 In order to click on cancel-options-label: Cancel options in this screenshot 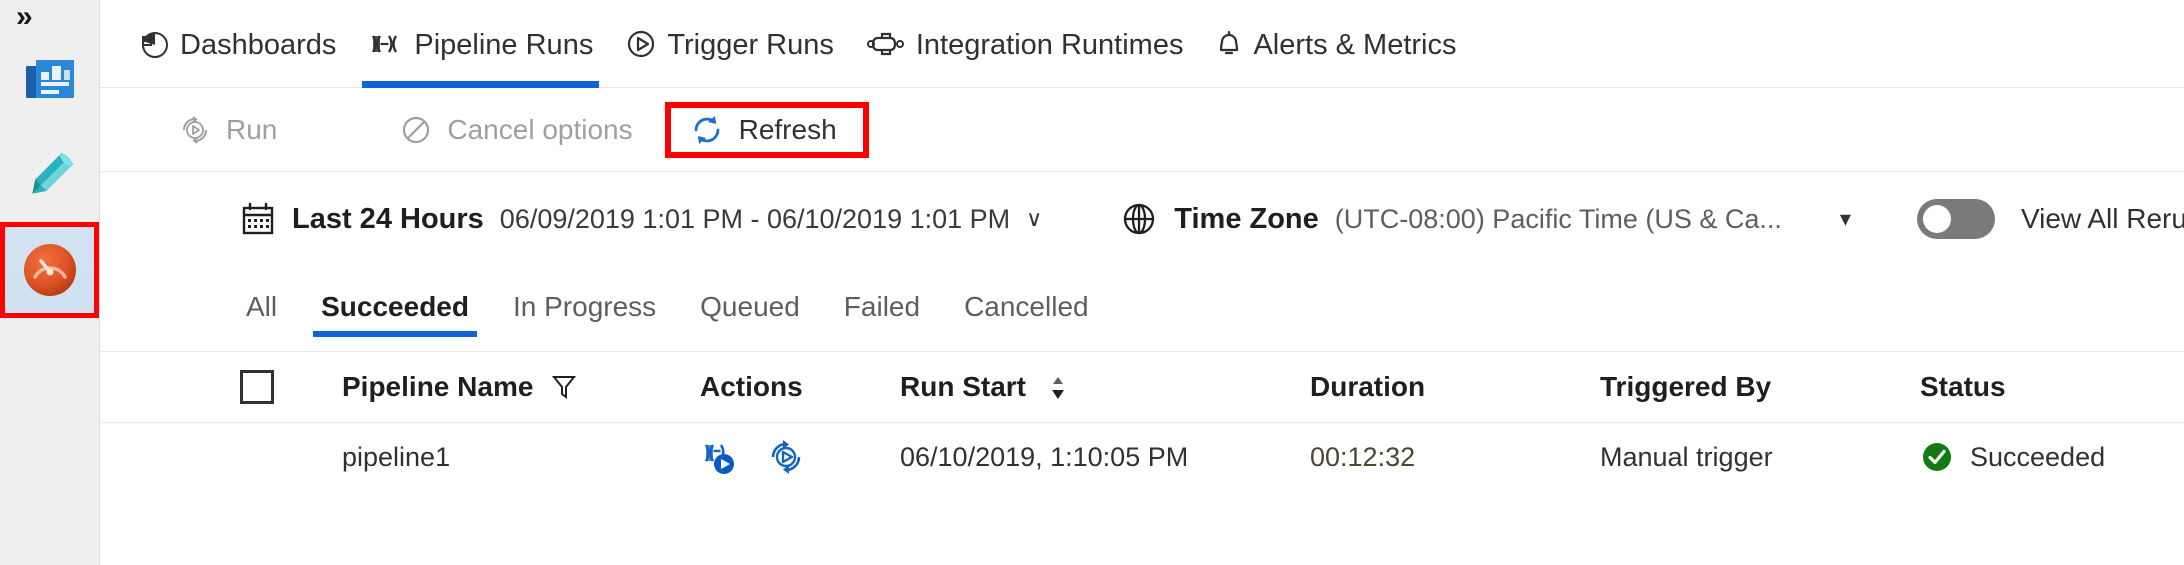, I will do `click(540, 129)`.